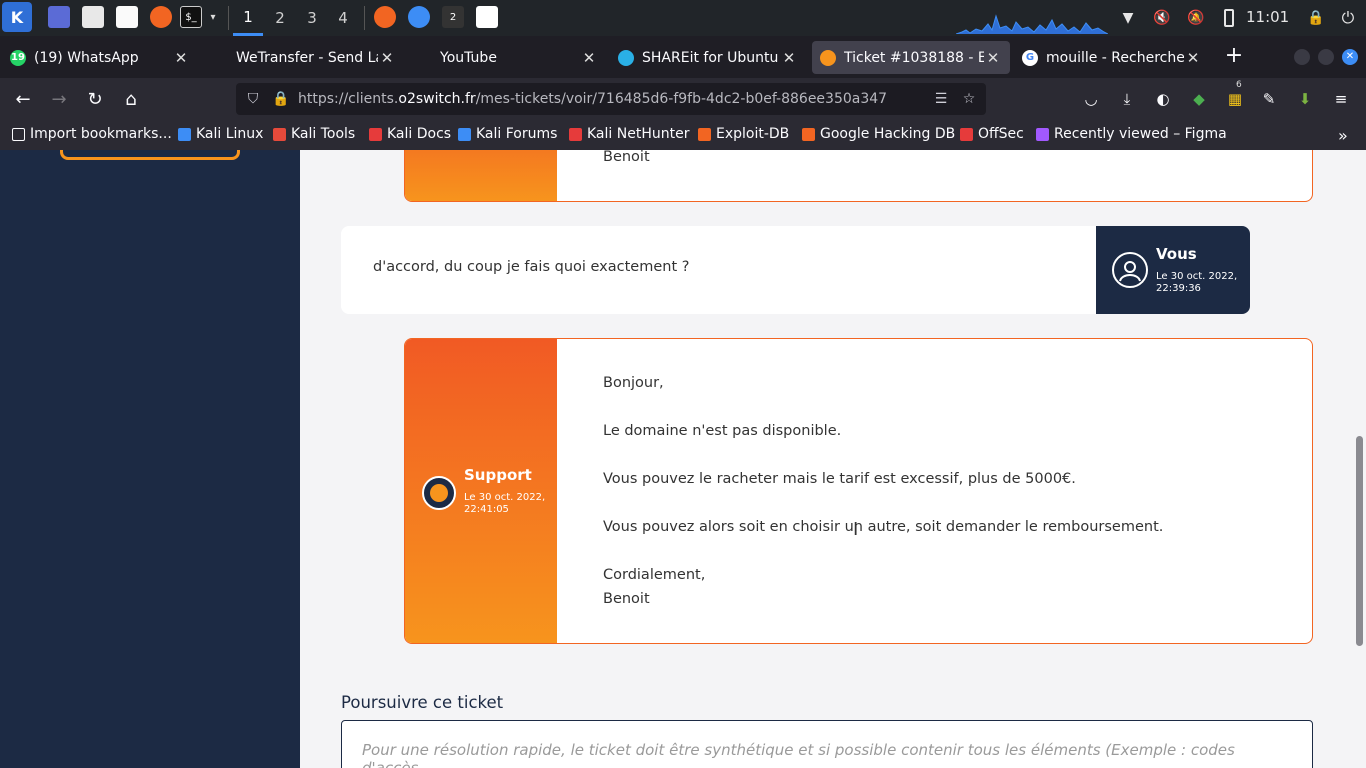  I want to click on extension-icon: ◆, so click(1199, 99).